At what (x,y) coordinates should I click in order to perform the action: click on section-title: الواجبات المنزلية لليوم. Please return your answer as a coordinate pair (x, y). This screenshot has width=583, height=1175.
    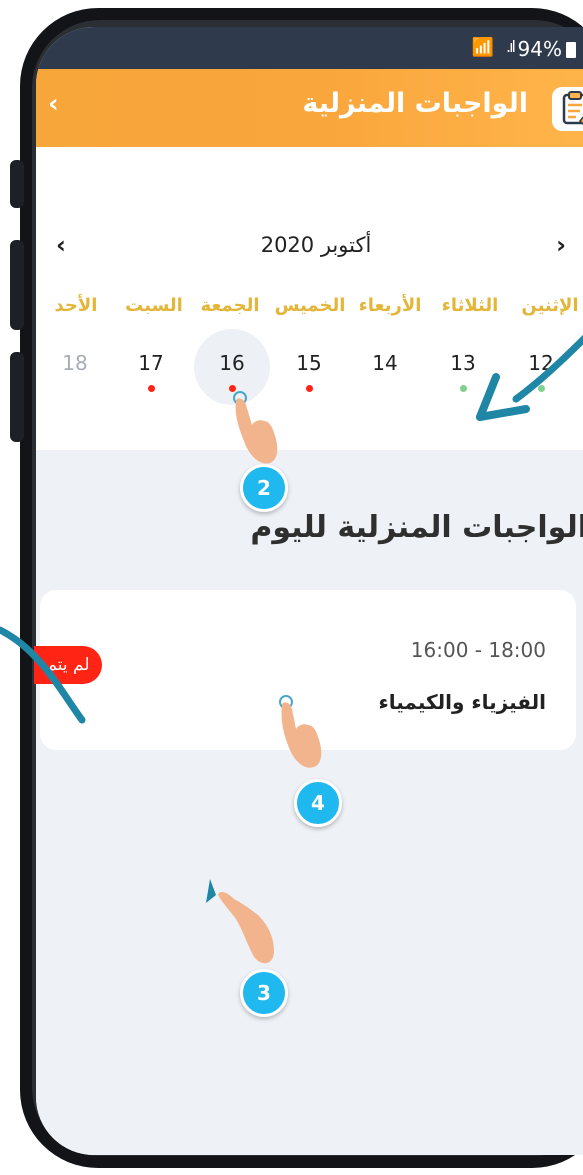
    Looking at the image, I should click on (416, 527).